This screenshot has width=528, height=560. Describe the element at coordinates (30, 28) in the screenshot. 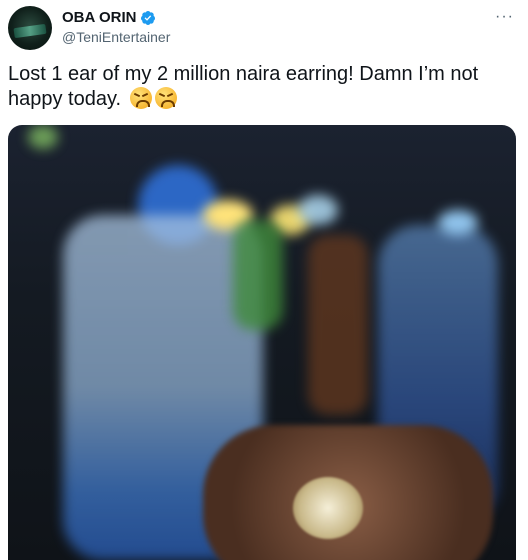

I see `avatar` at that location.